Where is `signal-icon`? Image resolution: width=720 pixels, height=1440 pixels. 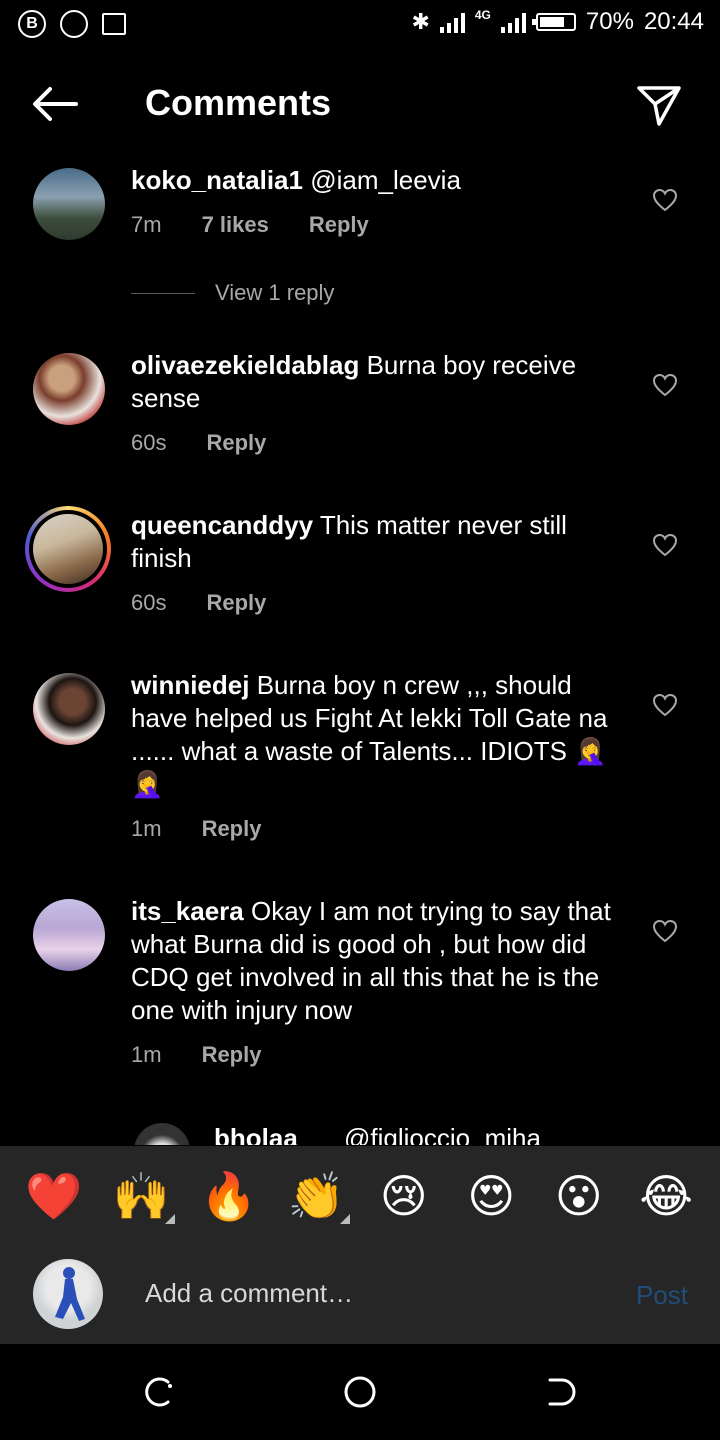 signal-icon is located at coordinates (452, 22).